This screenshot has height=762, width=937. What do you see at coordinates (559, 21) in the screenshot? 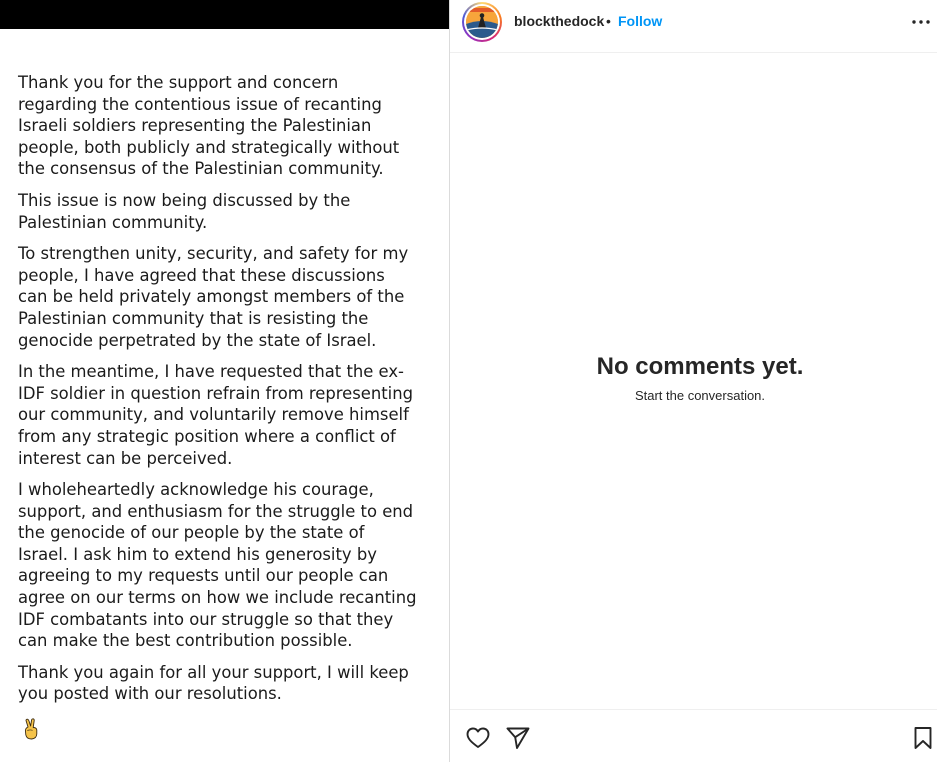
I see `username-link: blockthedock` at bounding box center [559, 21].